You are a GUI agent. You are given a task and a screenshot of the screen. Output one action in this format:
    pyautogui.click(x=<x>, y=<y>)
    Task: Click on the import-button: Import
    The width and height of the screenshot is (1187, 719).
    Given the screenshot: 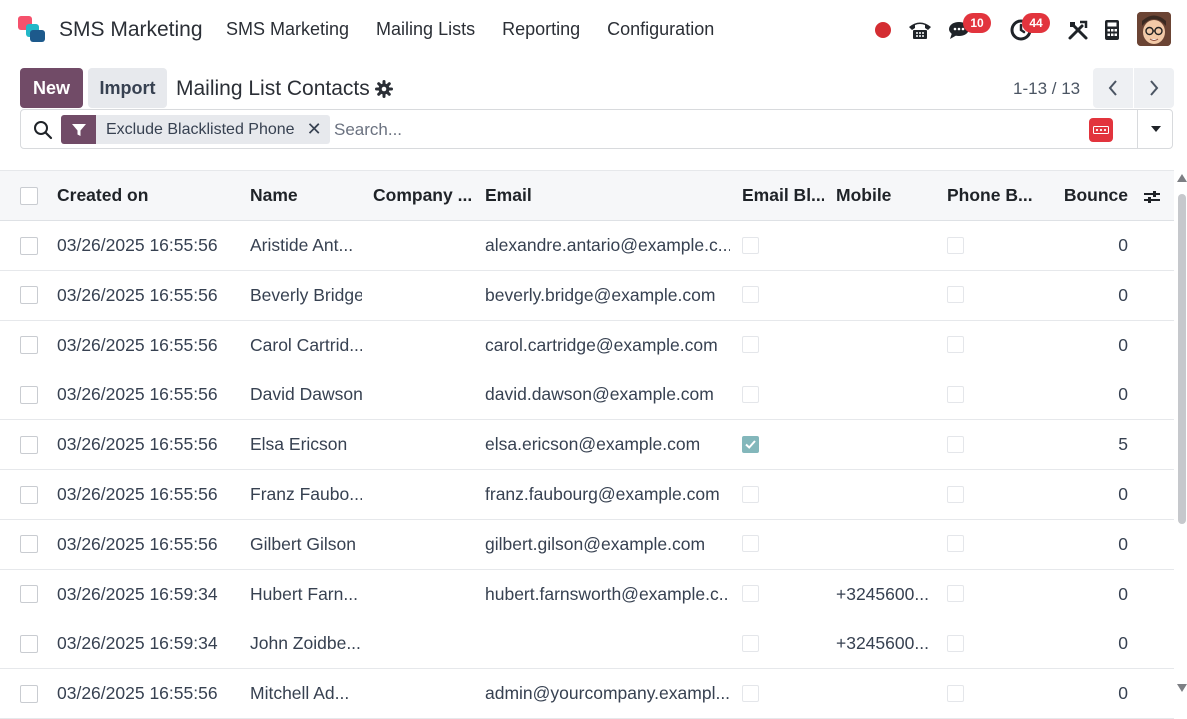 What is the action you would take?
    pyautogui.click(x=127, y=88)
    